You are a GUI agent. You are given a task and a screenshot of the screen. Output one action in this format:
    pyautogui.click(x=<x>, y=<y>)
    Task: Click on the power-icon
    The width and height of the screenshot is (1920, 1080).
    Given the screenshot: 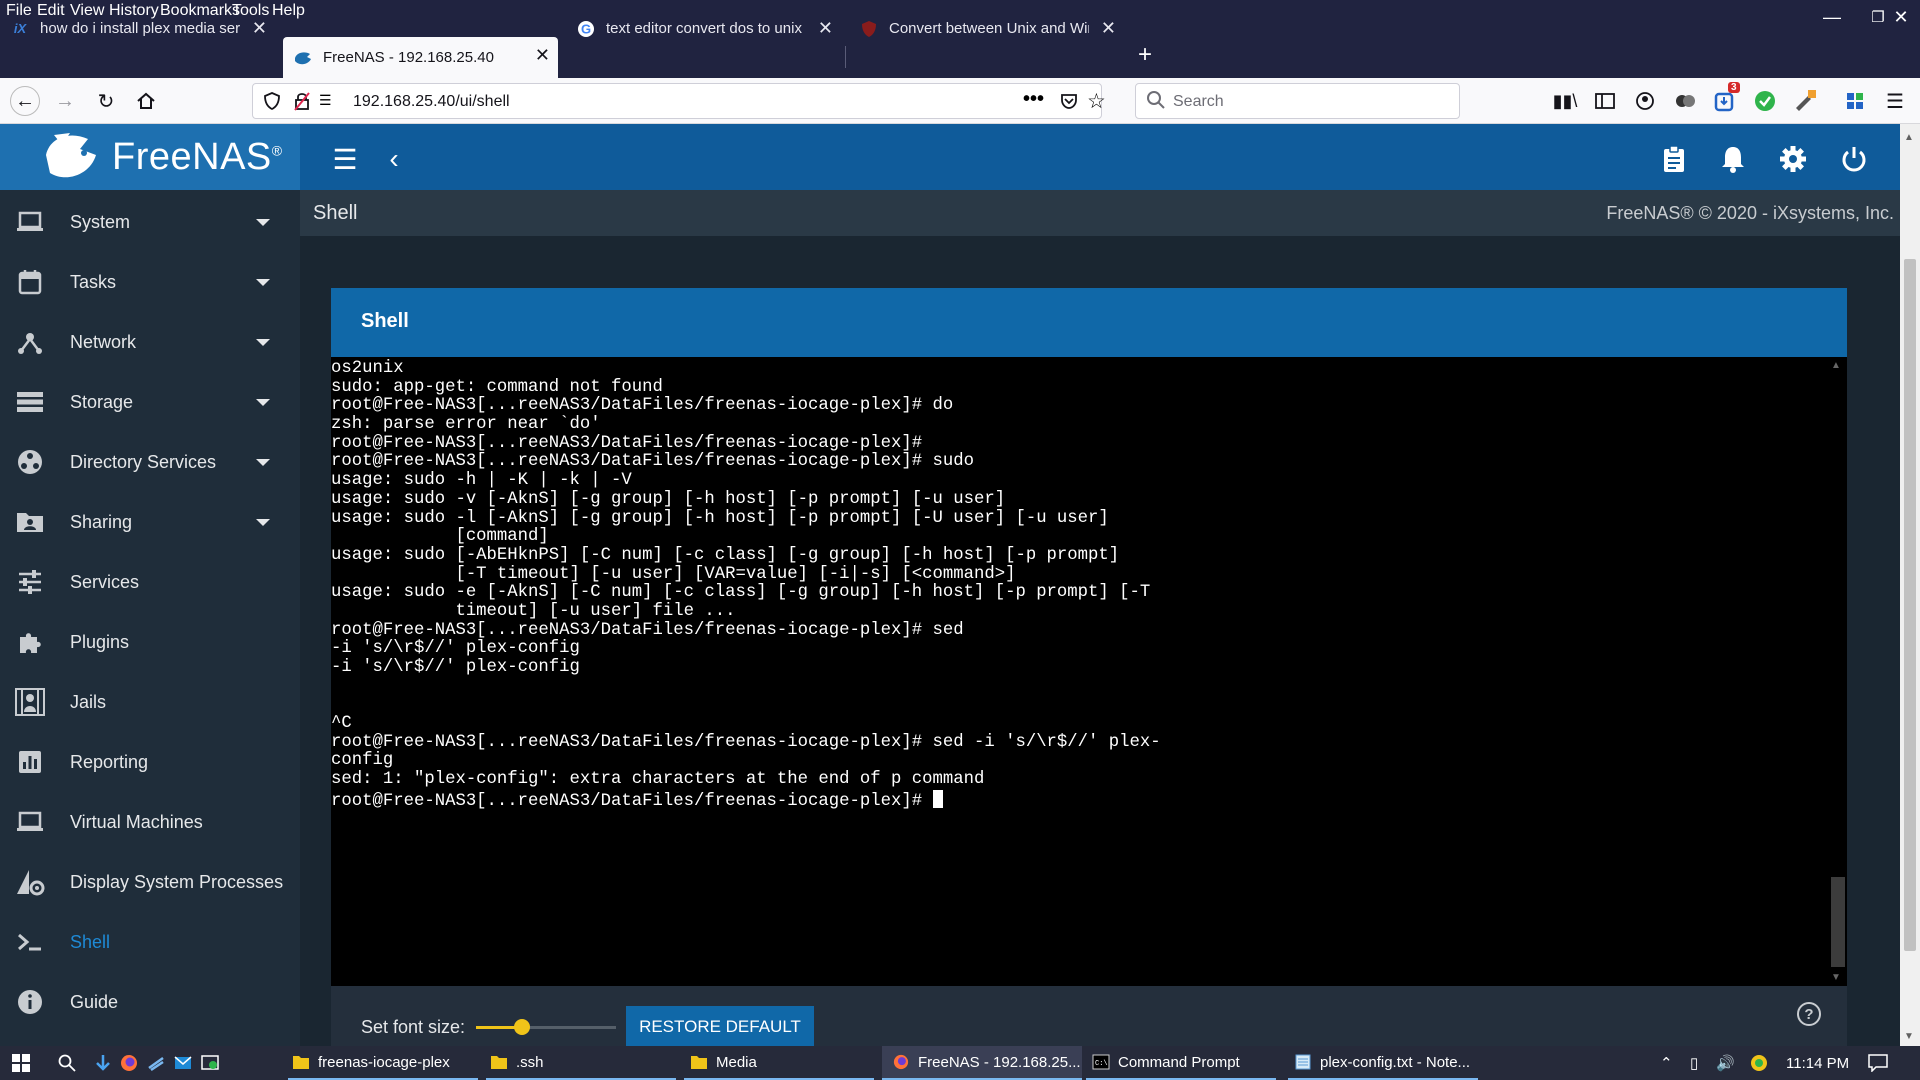 What is the action you would take?
    pyautogui.click(x=1854, y=159)
    